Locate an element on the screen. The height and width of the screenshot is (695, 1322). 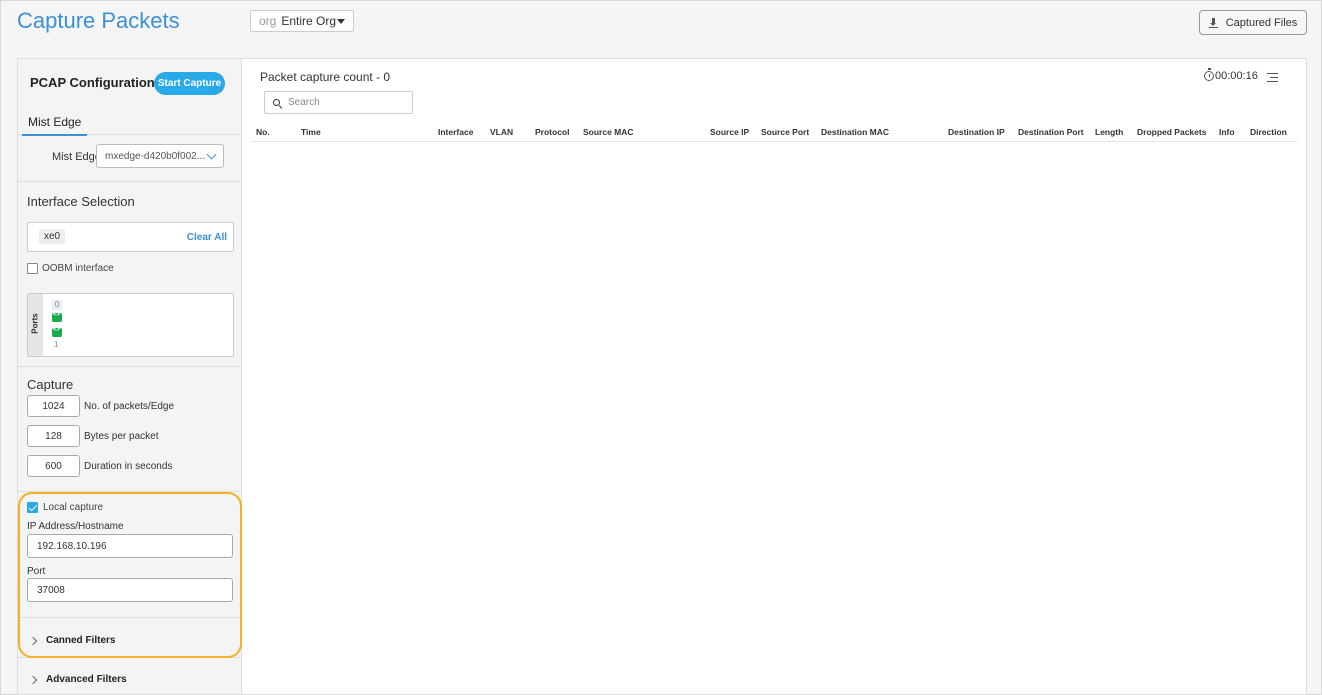
interface-selection-field: xe0 Clear All is located at coordinates (130, 237).